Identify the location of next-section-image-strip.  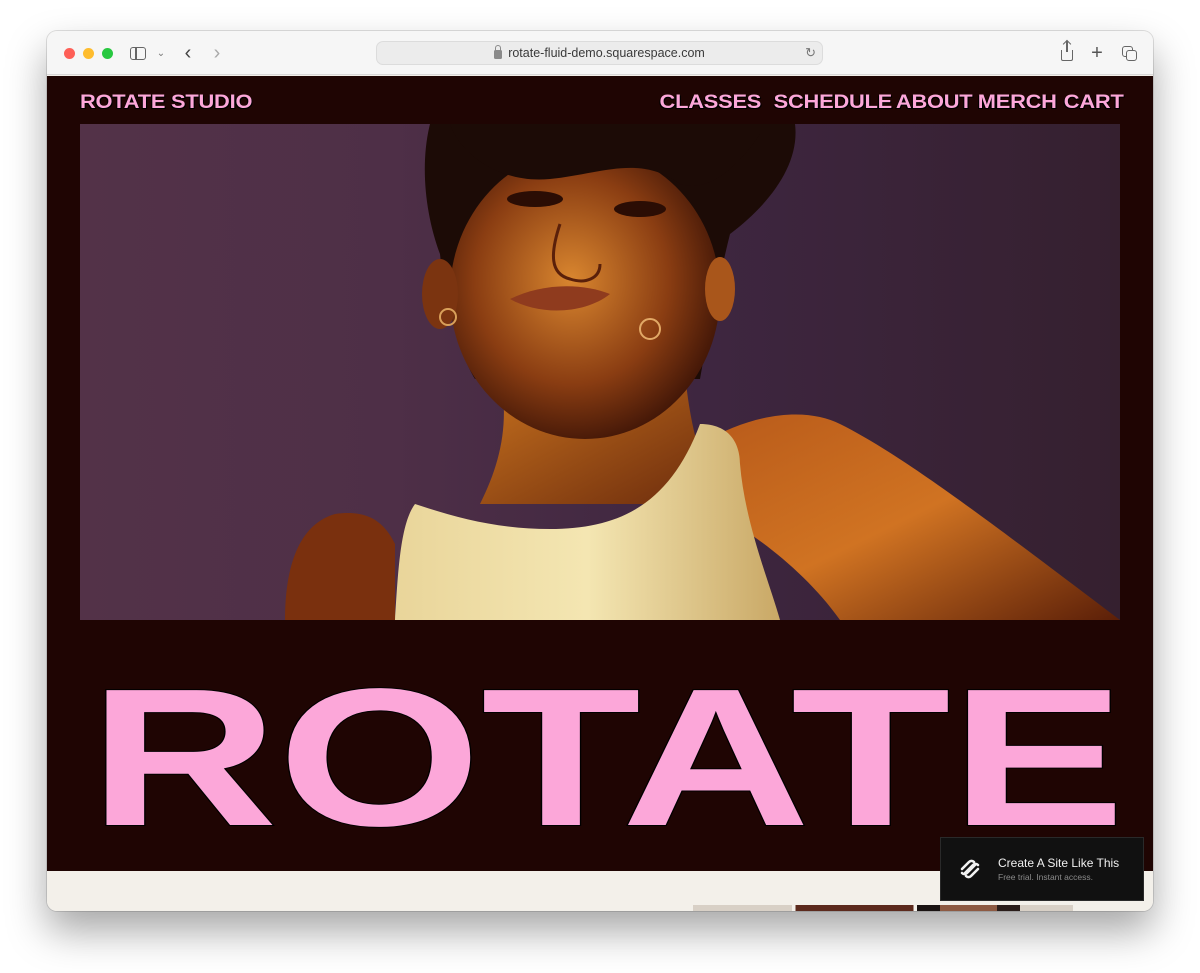
(883, 908).